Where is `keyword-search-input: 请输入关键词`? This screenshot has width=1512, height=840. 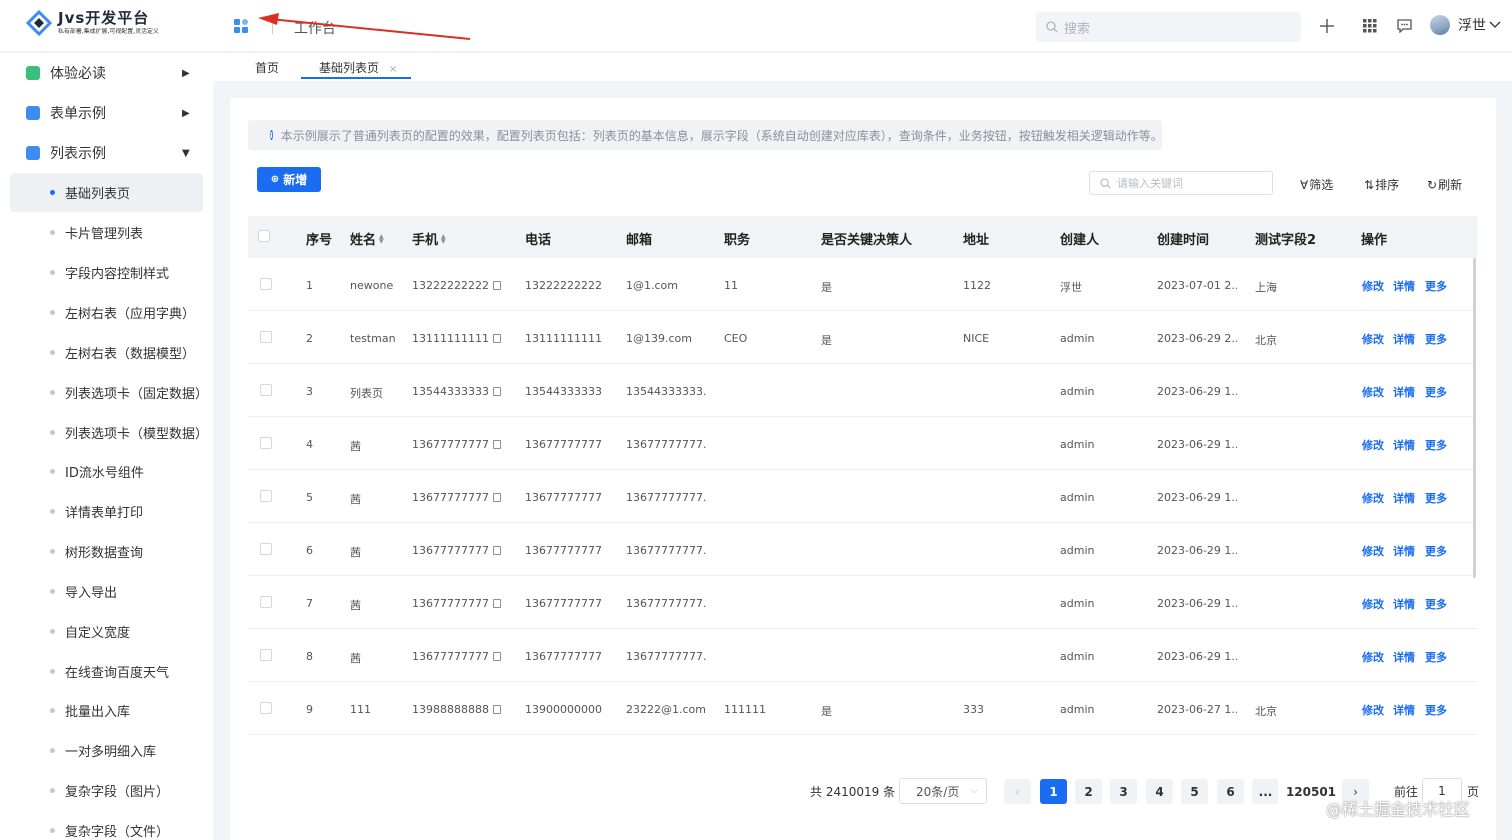
keyword-search-input: 请输入关键词 is located at coordinates (1181, 183).